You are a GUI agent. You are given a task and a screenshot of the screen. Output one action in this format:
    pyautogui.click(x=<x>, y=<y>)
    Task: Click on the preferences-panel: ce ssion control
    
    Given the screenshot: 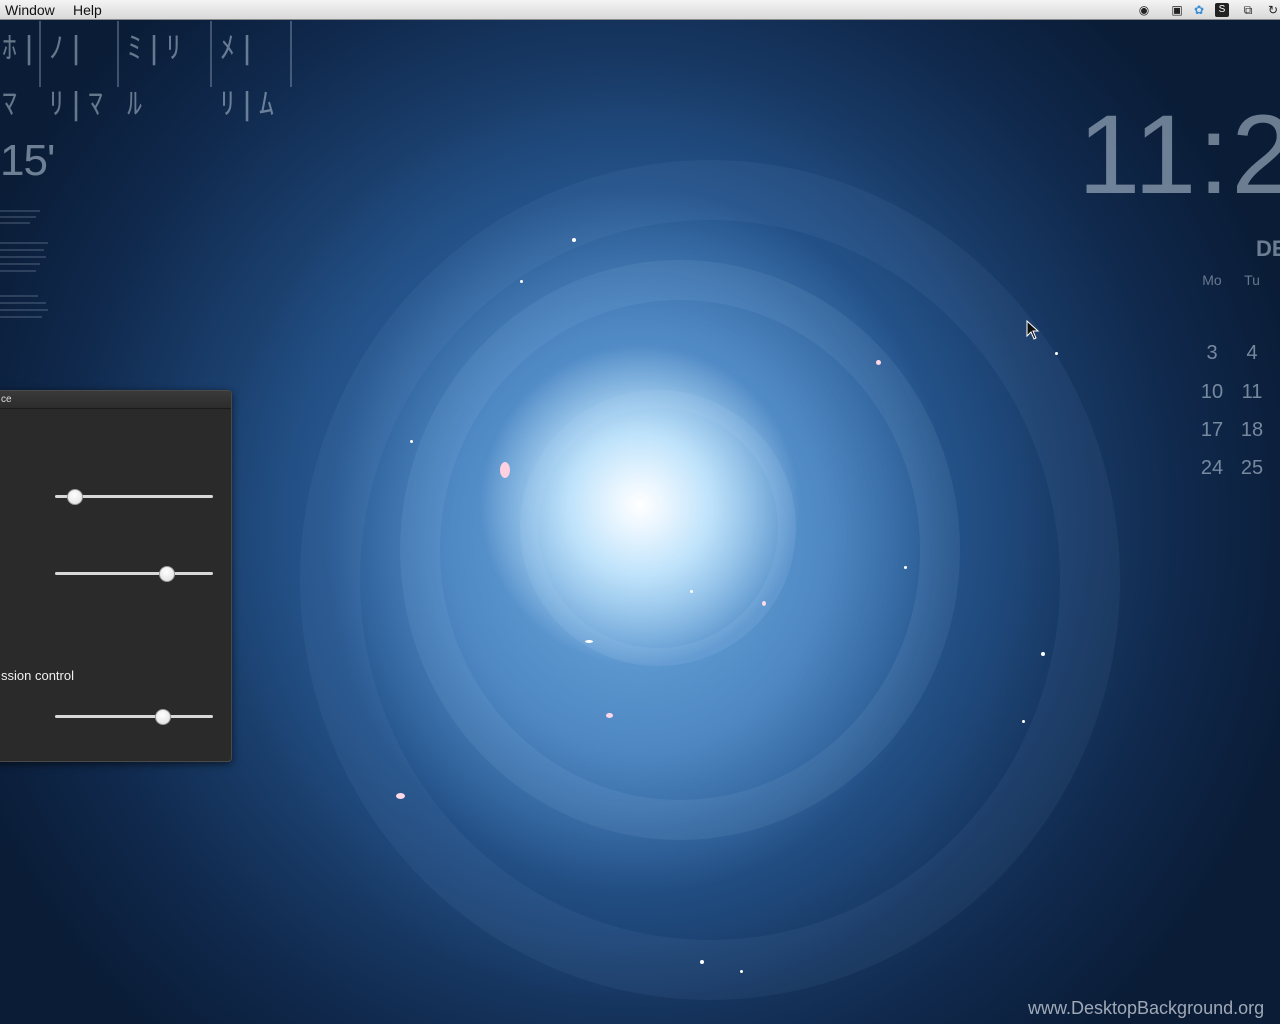 What is the action you would take?
    pyautogui.click(x=116, y=576)
    